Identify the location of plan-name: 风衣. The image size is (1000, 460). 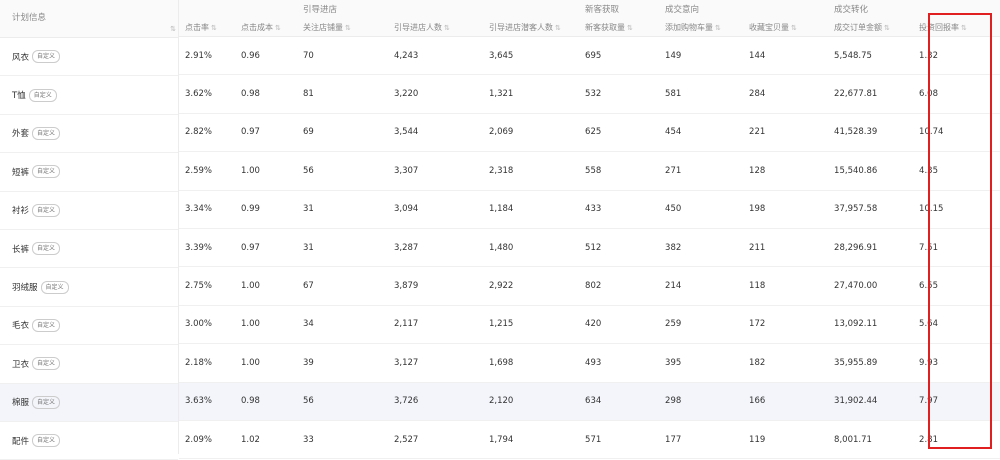
(20, 57).